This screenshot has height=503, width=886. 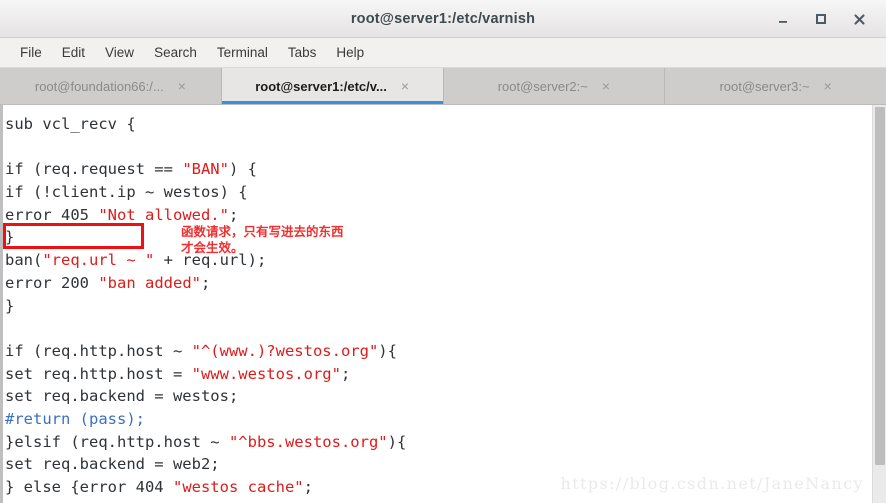 I want to click on code-line: error 200 "ban added";, so click(x=445, y=283).